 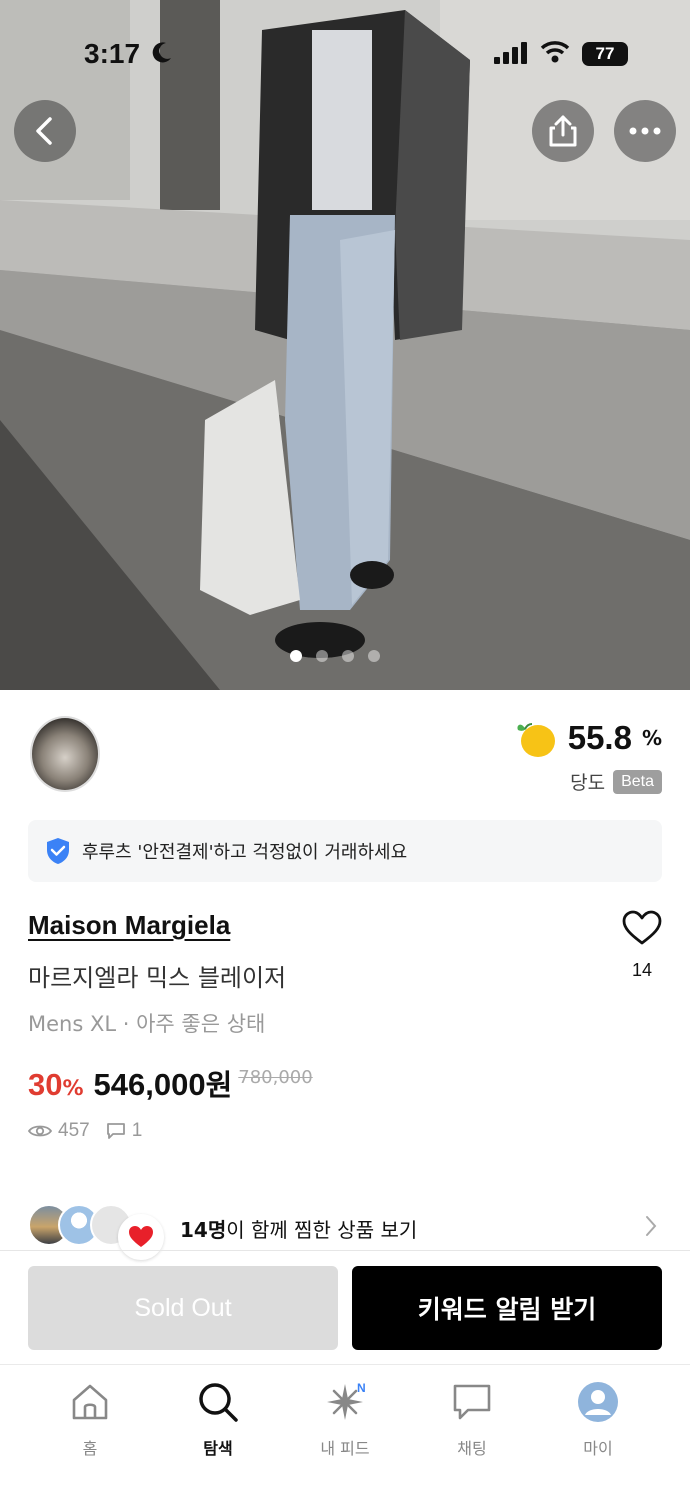 What do you see at coordinates (345, 1448) in the screenshot?
I see `tab-label: 내 피드` at bounding box center [345, 1448].